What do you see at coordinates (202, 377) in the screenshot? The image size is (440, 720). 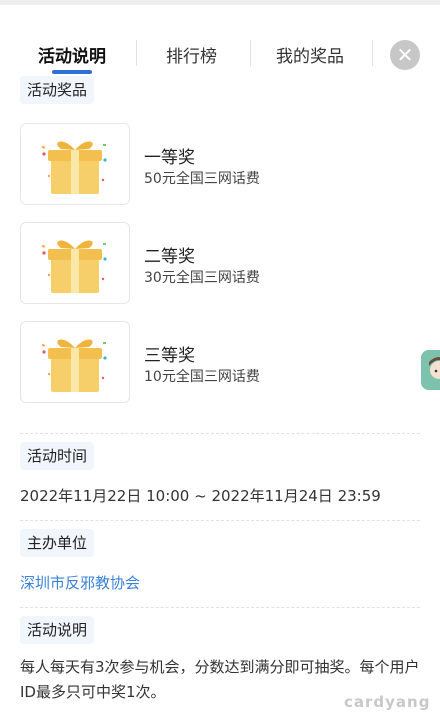 I see `prize-description: 10元全国三网话费` at bounding box center [202, 377].